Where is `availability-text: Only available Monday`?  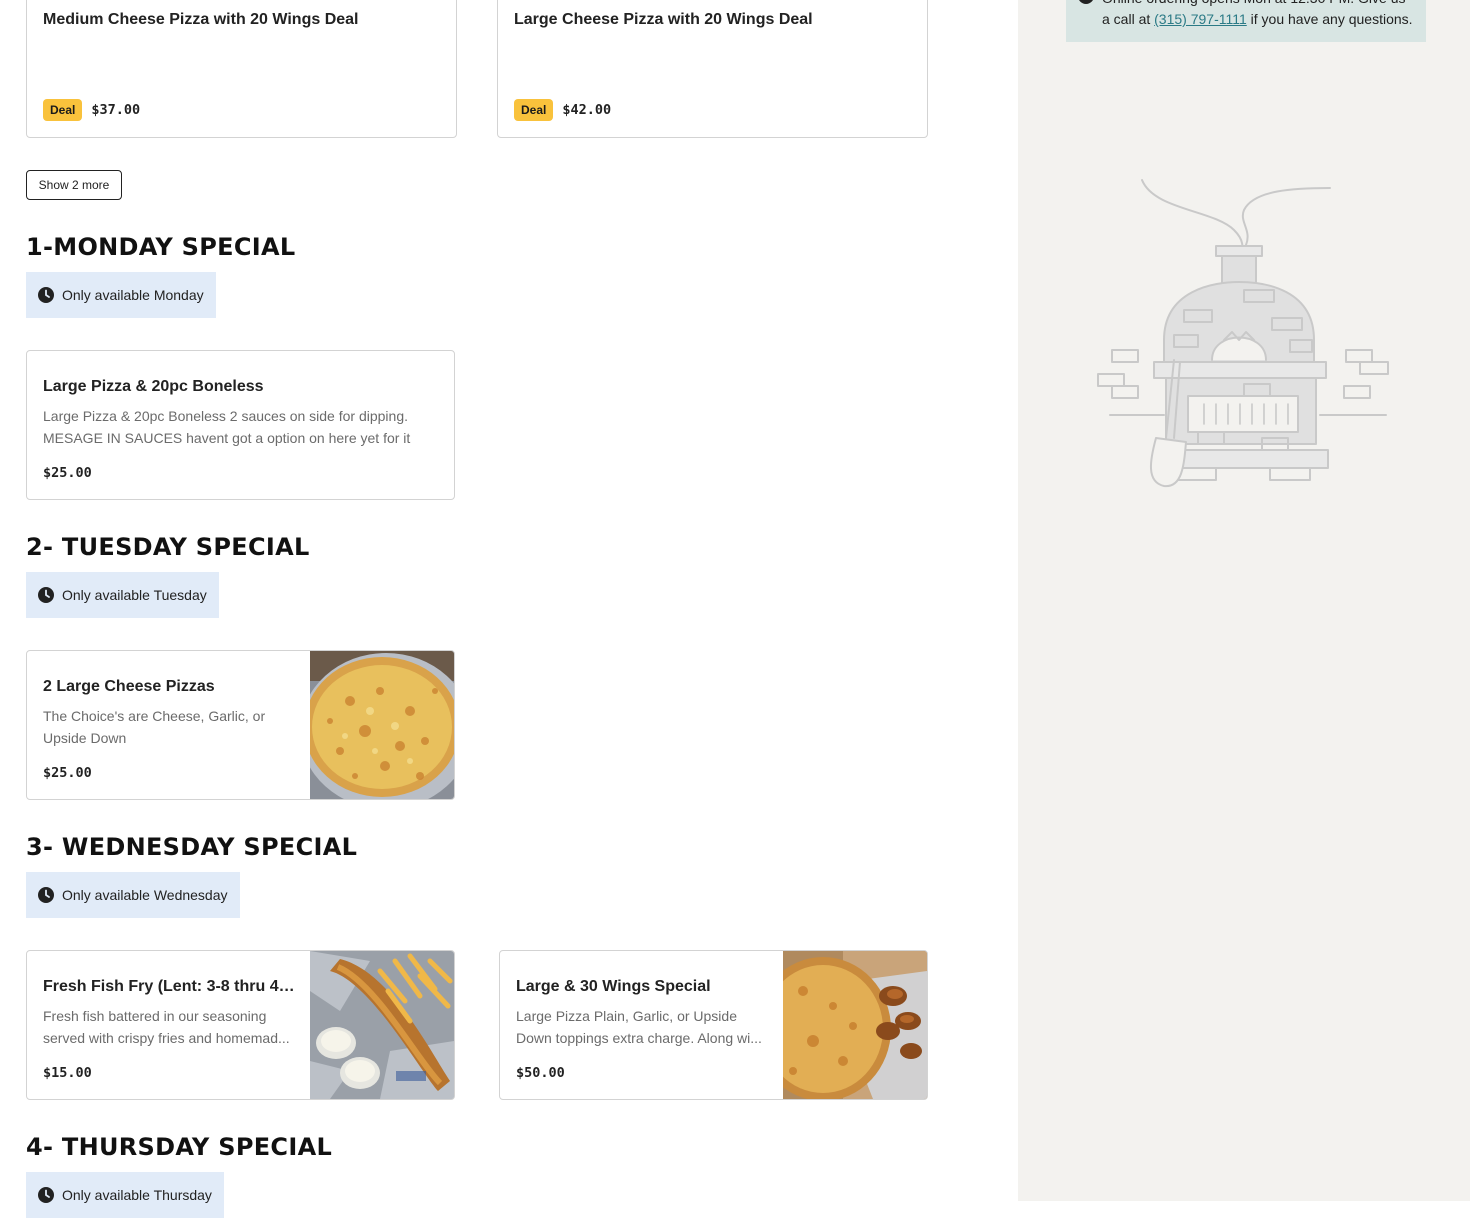 availability-text: Only available Monday is located at coordinates (133, 295).